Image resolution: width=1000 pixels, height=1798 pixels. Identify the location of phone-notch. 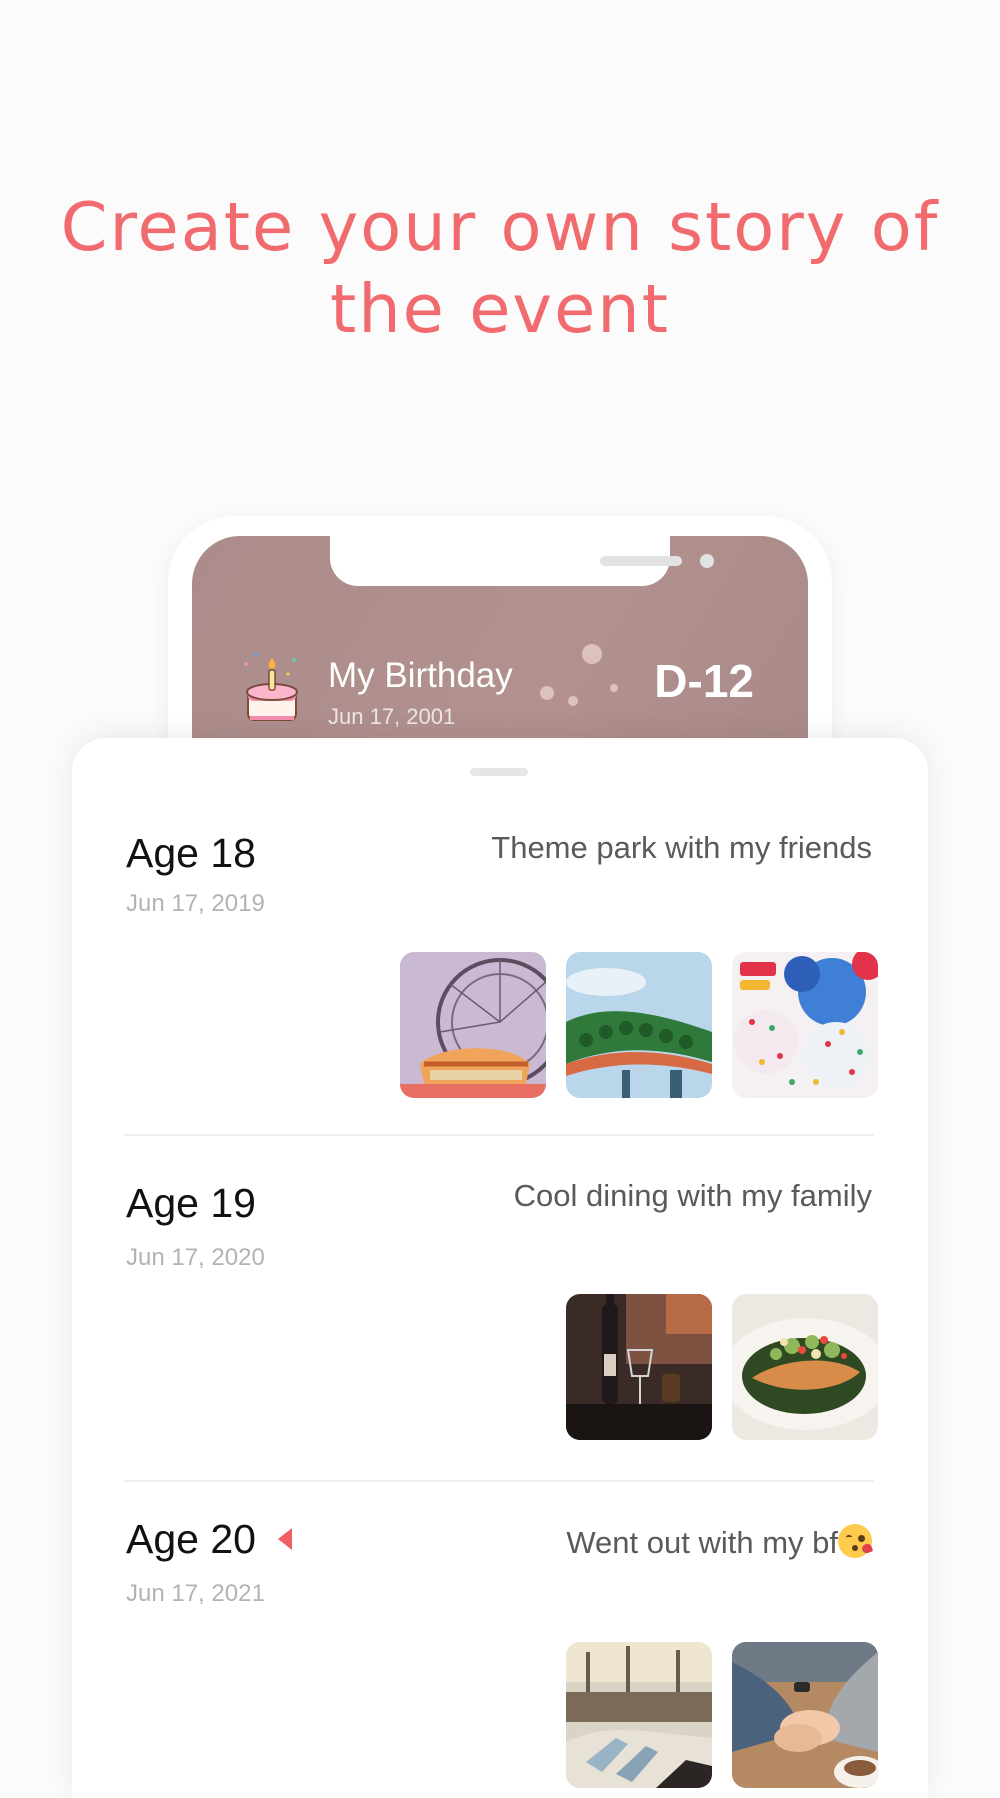
(522, 561).